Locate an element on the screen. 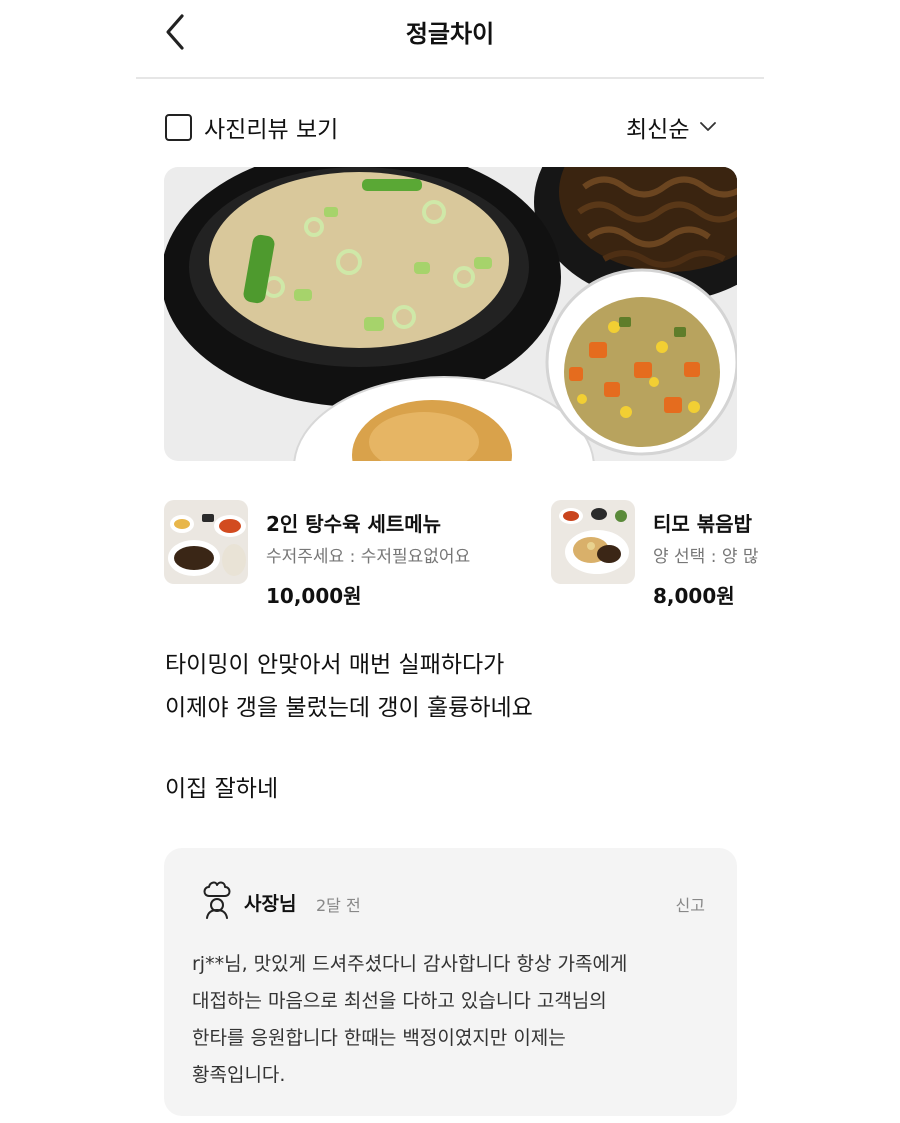 The width and height of the screenshot is (900, 1123). menu-item-option: 수저주세요 : 수저필요없어요 is located at coordinates (368, 557).